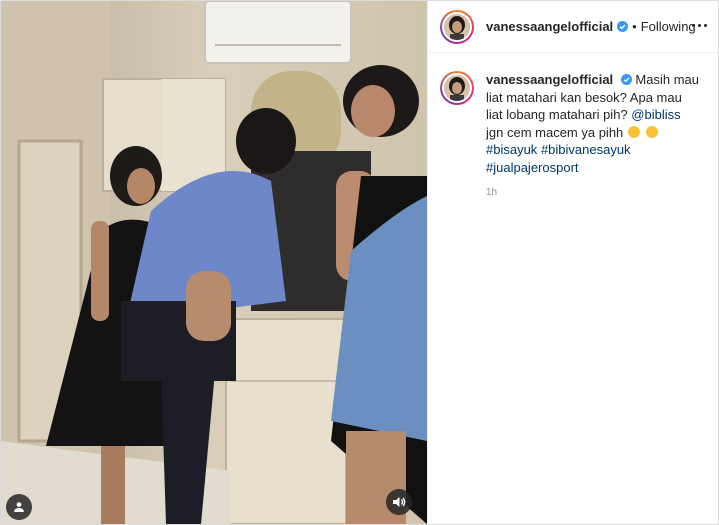 The width and height of the screenshot is (719, 525). I want to click on caption-username: vanessaangelofficial, so click(549, 79).